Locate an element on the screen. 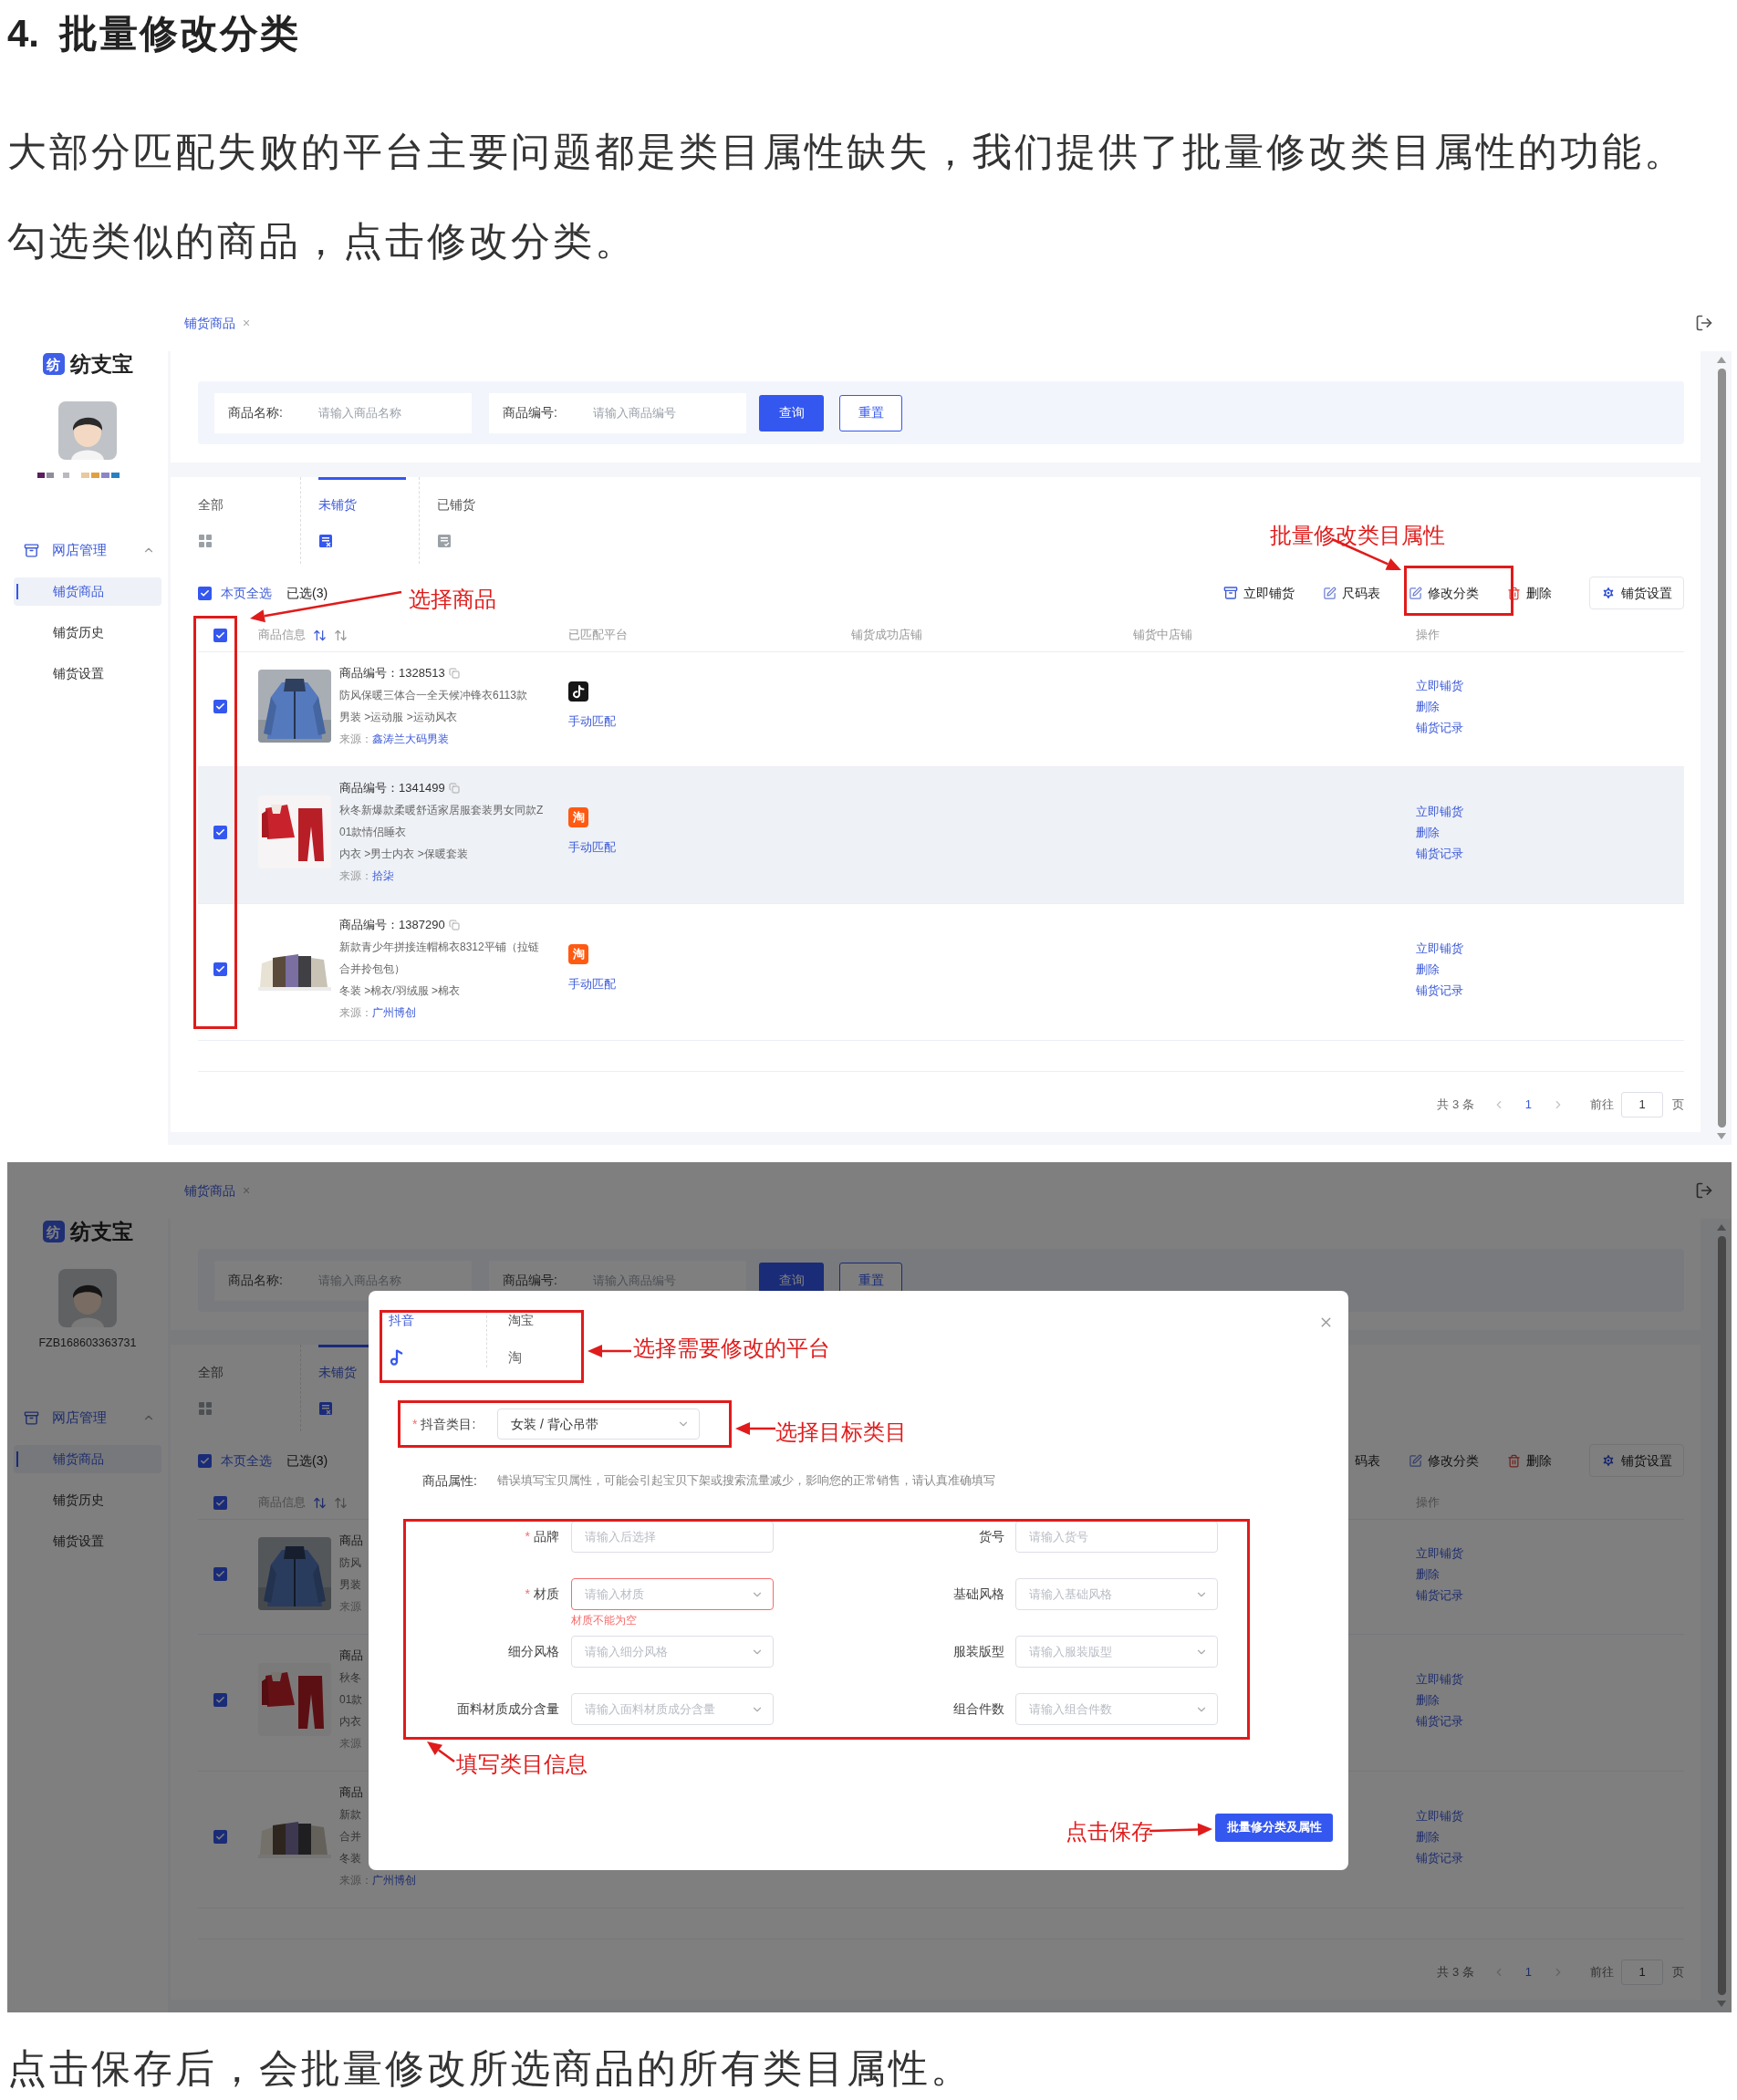 The width and height of the screenshot is (1737, 2100). toolbar-button: 码表 is located at coordinates (1367, 1460).